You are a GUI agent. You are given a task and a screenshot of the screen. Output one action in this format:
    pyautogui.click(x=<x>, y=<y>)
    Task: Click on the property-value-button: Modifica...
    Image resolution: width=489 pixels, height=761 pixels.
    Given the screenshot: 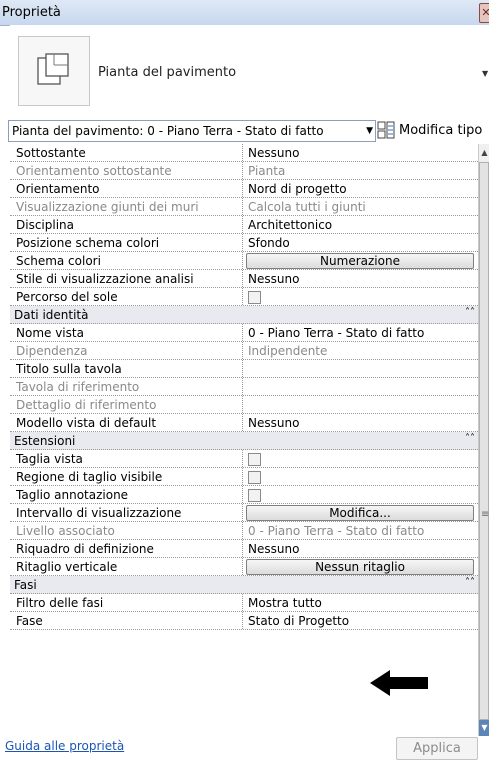 What is the action you would take?
    pyautogui.click(x=360, y=513)
    